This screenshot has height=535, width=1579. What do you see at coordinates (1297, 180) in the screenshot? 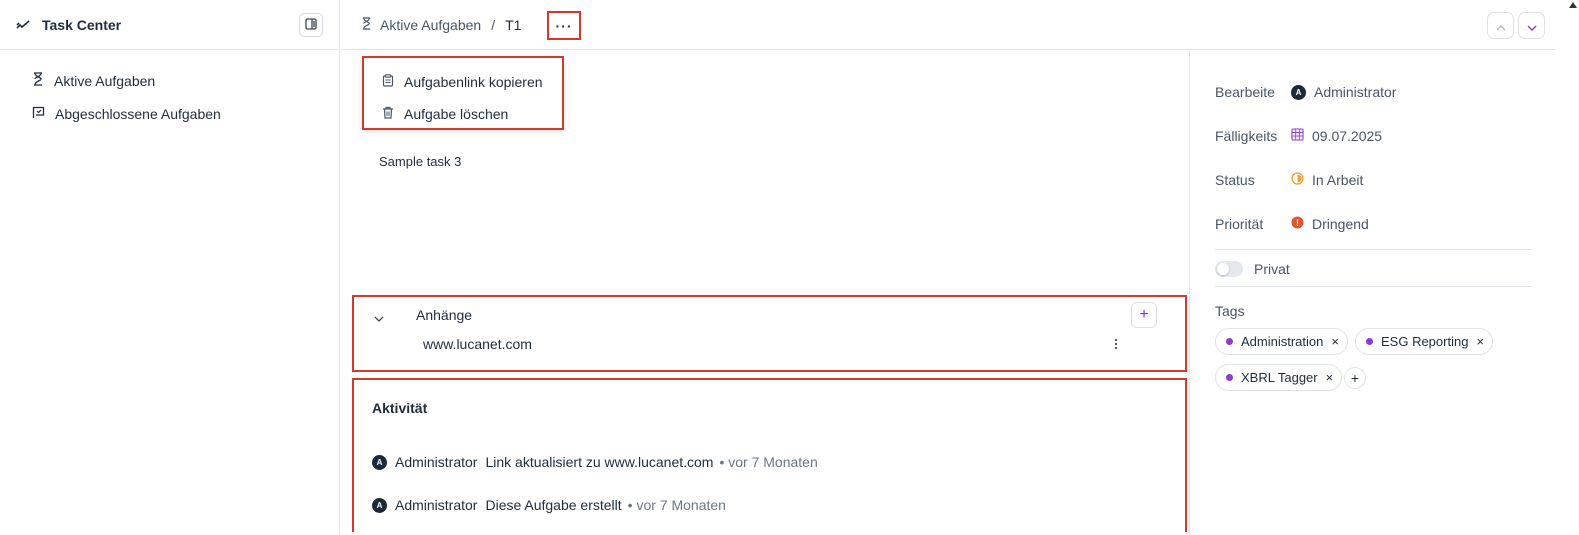
I see `half-circle-status-icon` at bounding box center [1297, 180].